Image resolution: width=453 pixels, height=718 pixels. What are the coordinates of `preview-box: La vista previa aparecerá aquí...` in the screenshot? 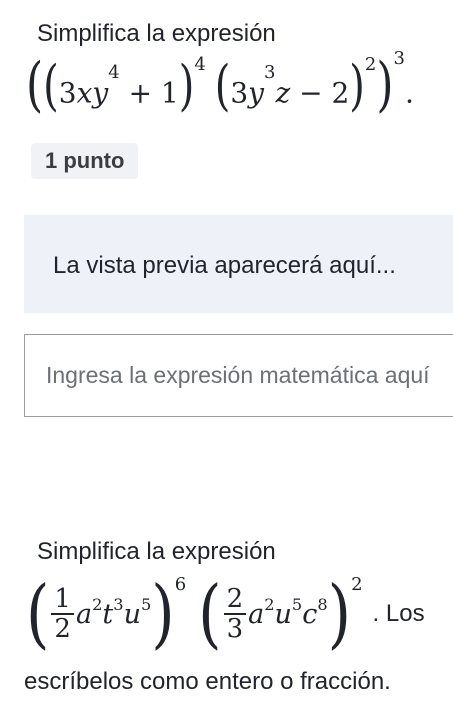 It's located at (238, 264).